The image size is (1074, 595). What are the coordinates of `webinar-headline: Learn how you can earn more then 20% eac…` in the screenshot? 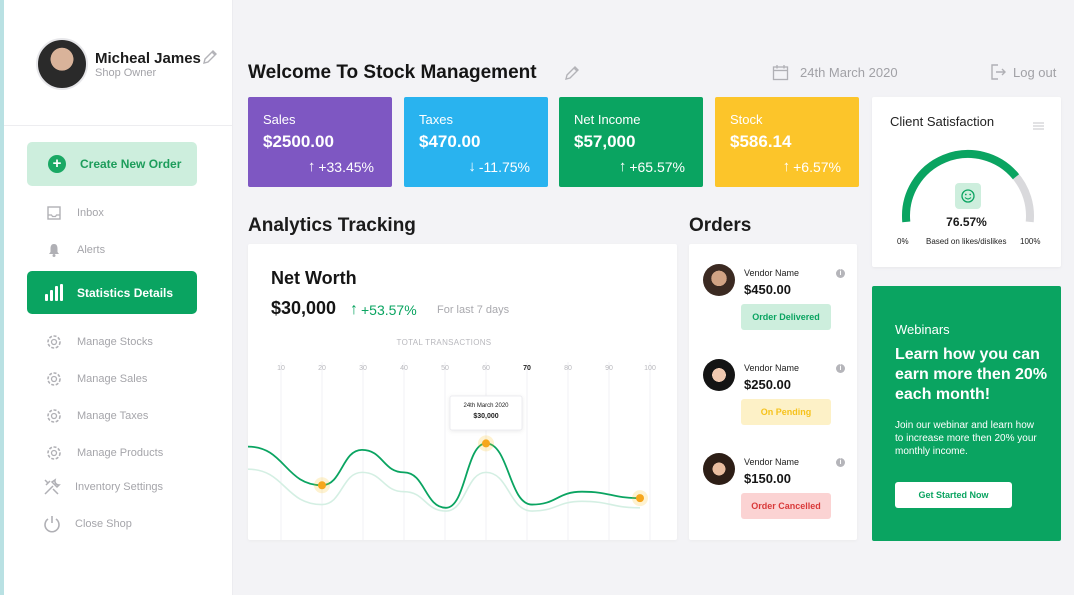 It's located at (971, 374).